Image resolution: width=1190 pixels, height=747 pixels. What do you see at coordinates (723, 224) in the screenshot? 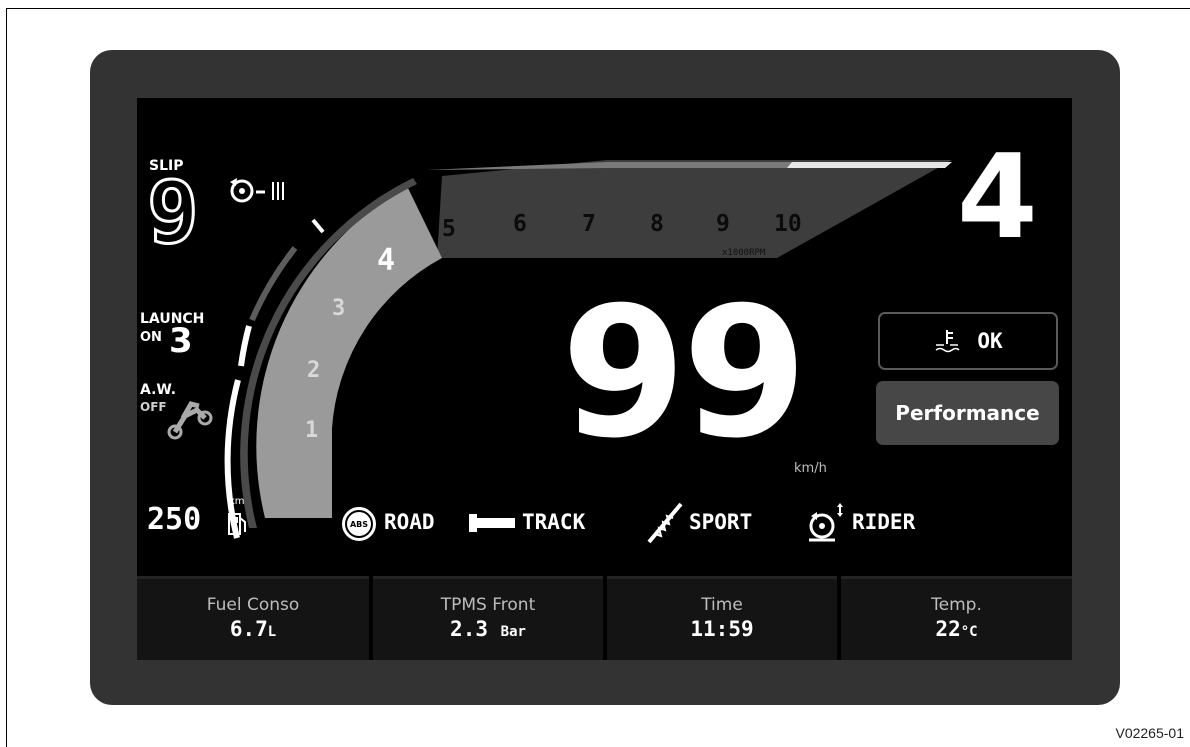
I see `tach-label-9: 9` at bounding box center [723, 224].